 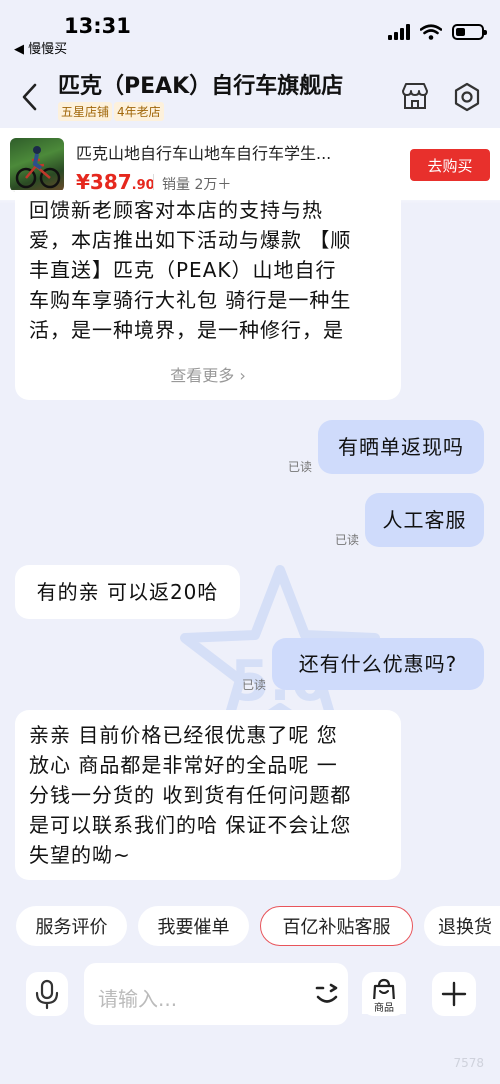 I want to click on message-line: 丰直送】匹克（PEAK）山地自行, so click(x=183, y=270).